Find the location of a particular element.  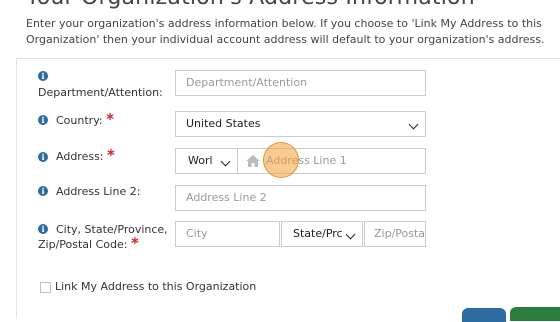

address-type-select: Worl is located at coordinates (206, 161).